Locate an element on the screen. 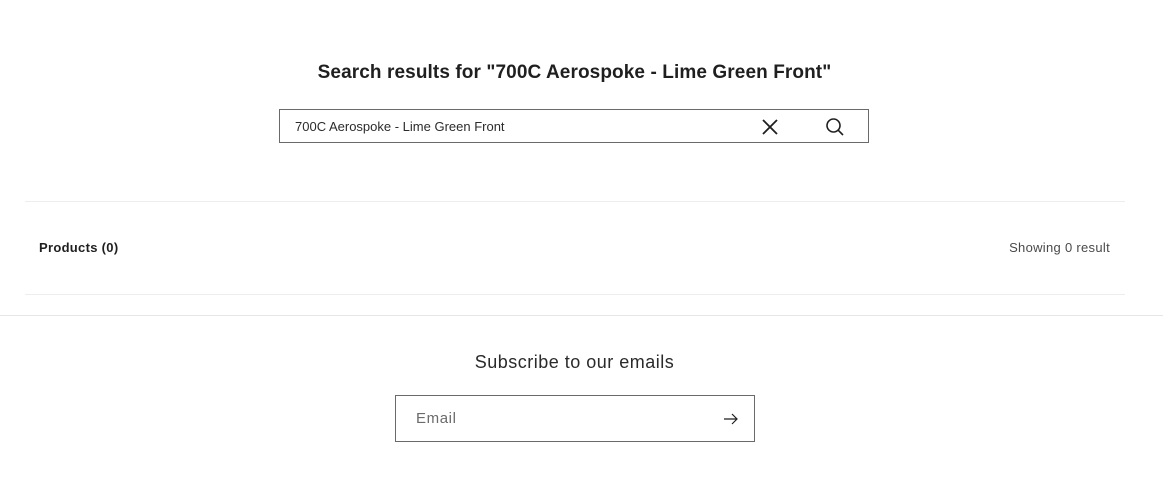  newsletter-form is located at coordinates (575, 418).